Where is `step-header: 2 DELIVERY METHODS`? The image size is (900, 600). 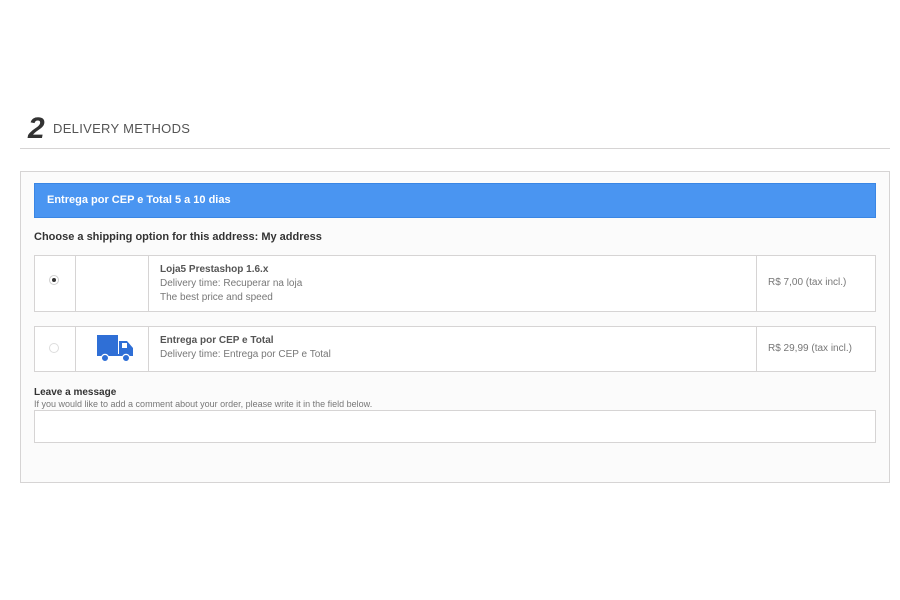
step-header: 2 DELIVERY METHODS is located at coordinates (455, 130).